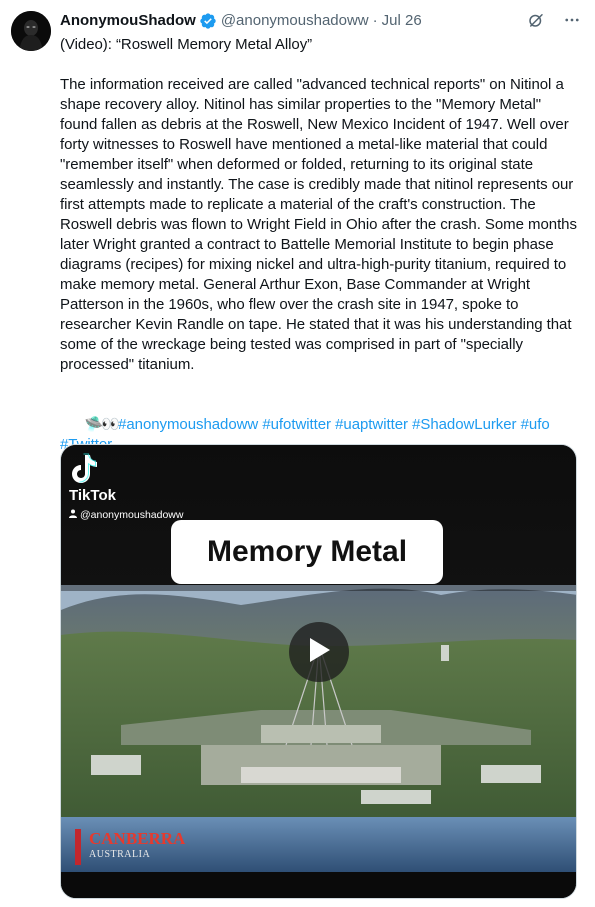  Describe the element at coordinates (188, 424) in the screenshot. I see `hashtag-link: #anonymoushadoww` at that location.